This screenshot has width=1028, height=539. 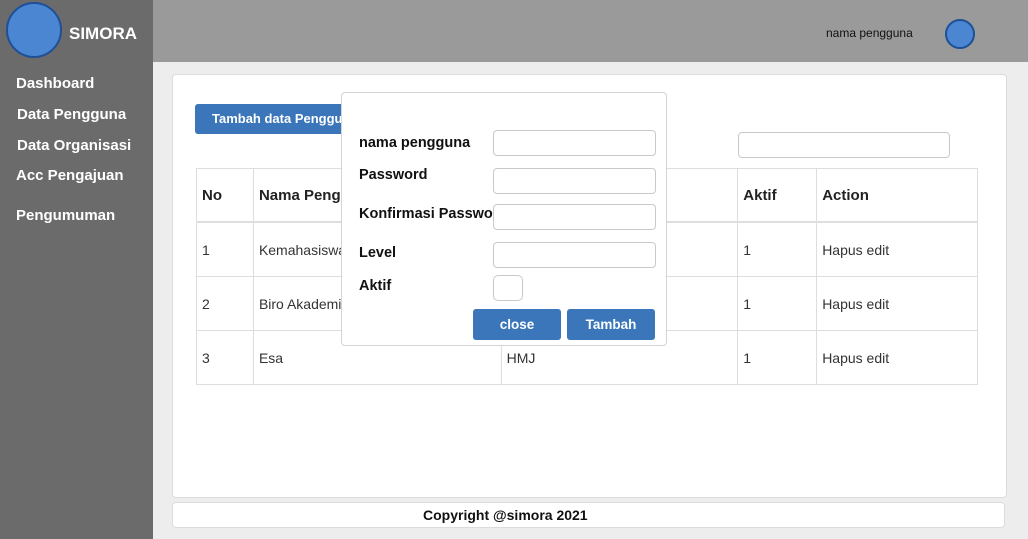 What do you see at coordinates (517, 324) in the screenshot?
I see `close-button: close` at bounding box center [517, 324].